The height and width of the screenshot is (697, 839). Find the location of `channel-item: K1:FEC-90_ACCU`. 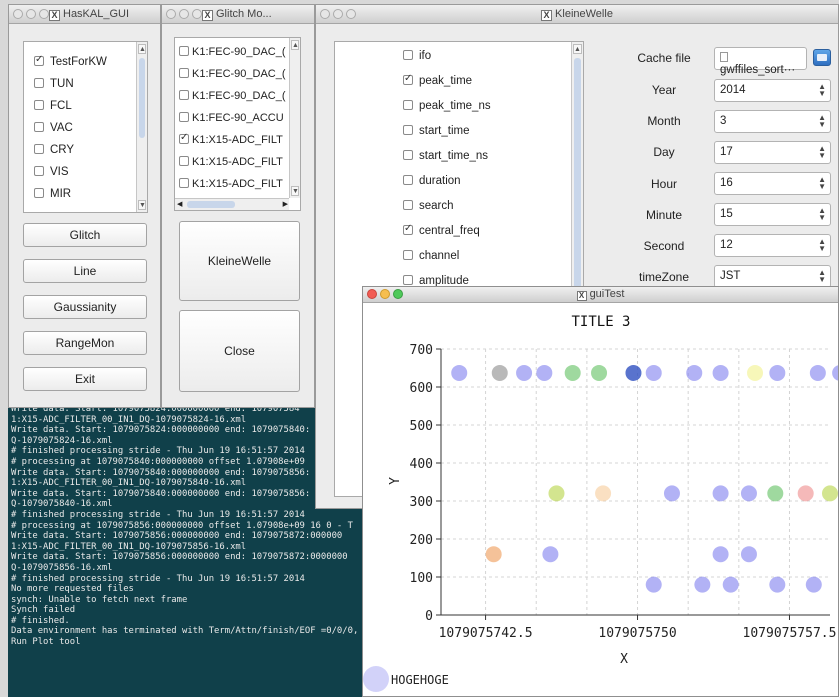

channel-item: K1:FEC-90_ACCU is located at coordinates (231, 118).